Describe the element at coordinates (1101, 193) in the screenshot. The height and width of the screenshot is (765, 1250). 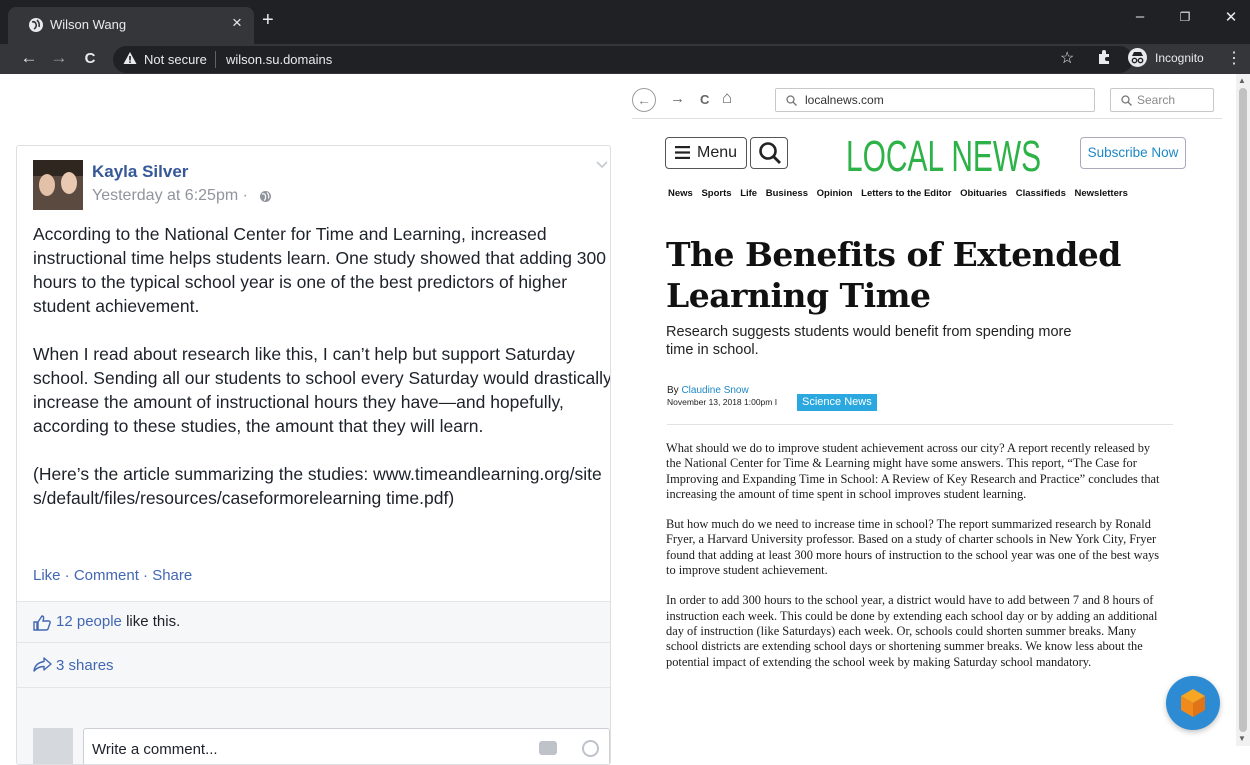
I see `section-link: Newsletters` at that location.